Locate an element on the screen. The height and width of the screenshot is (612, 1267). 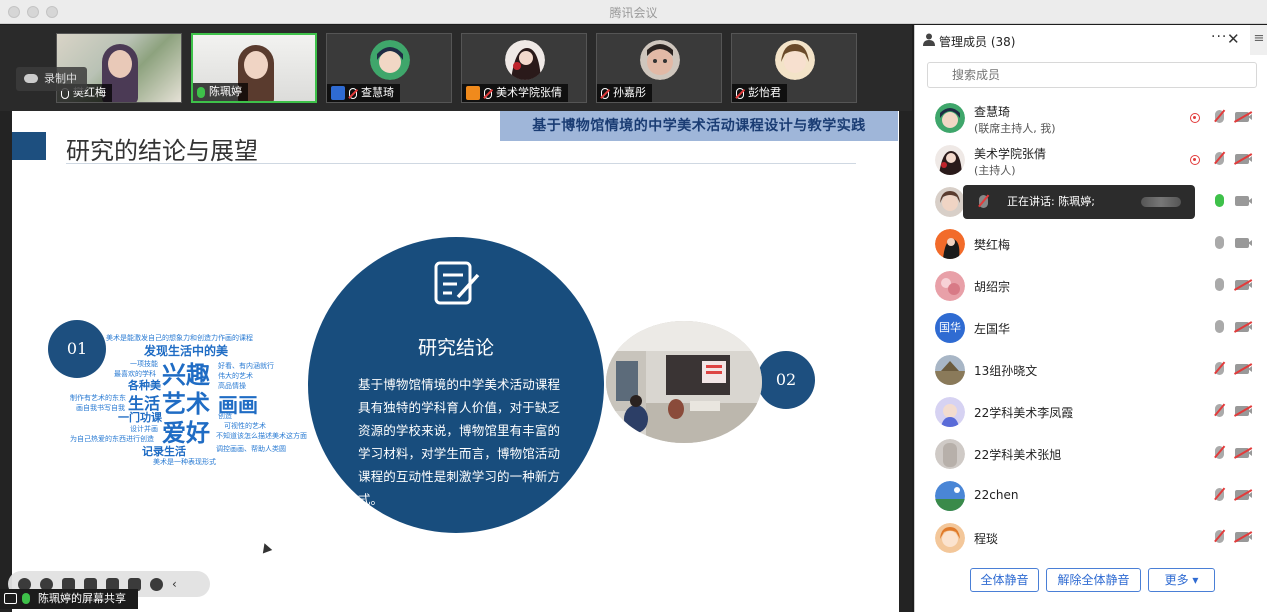
screen-share-label: 陈珮婷的屏幕共享 is located at coordinates (69, 599).